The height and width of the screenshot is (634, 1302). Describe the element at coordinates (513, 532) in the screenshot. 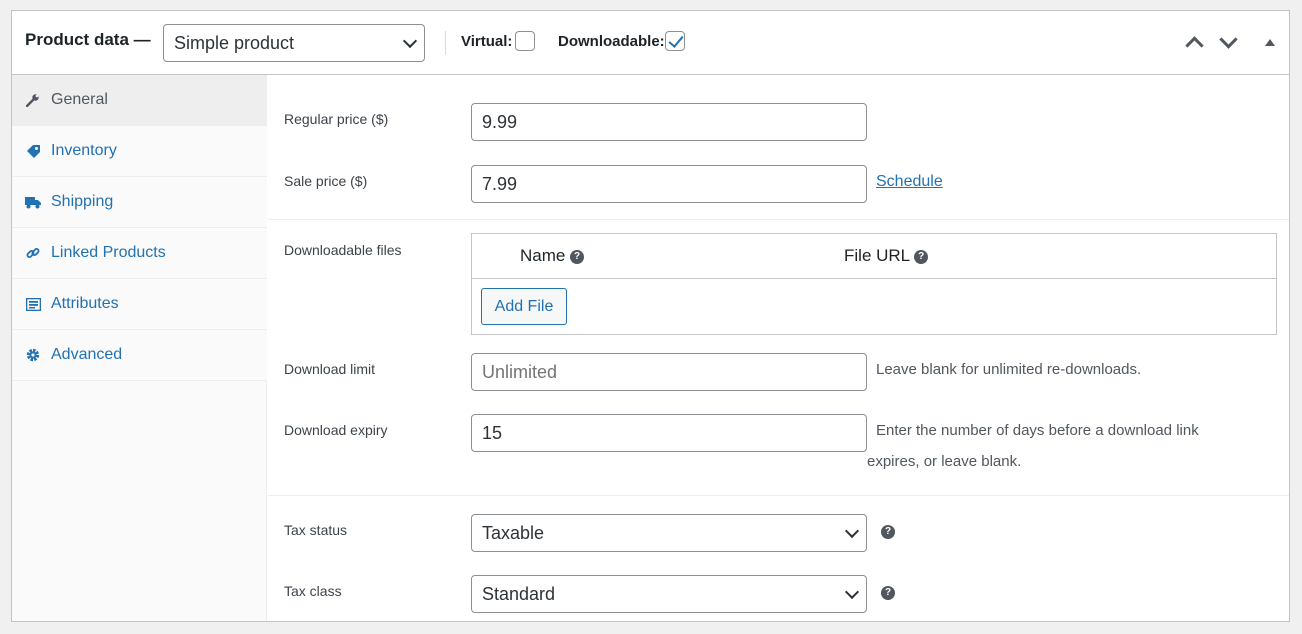

I see `tax-status-value: Taxable` at that location.